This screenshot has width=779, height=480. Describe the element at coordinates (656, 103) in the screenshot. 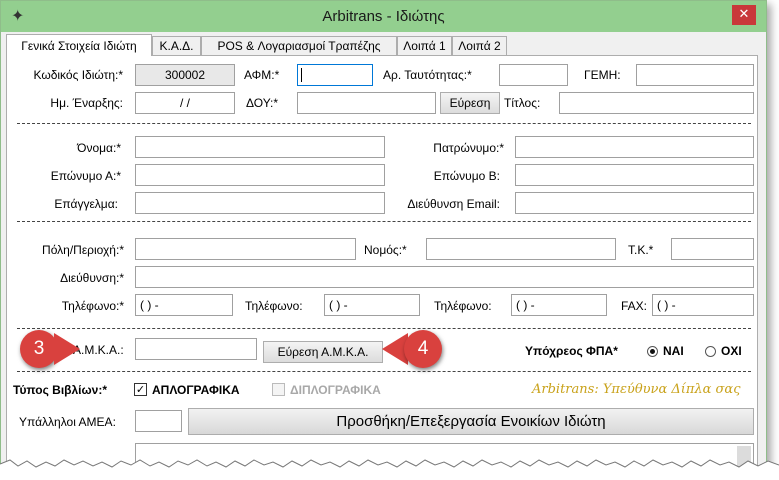

I see `title-input` at that location.